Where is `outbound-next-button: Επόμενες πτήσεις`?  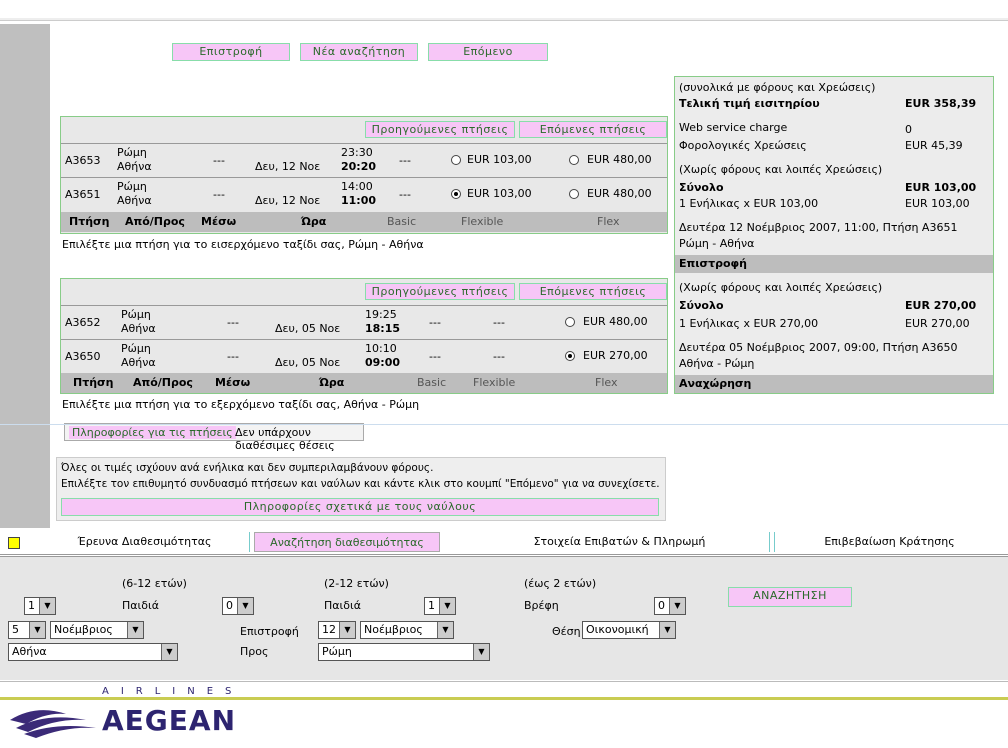
outbound-next-button: Επόμενες πτήσεις is located at coordinates (593, 291).